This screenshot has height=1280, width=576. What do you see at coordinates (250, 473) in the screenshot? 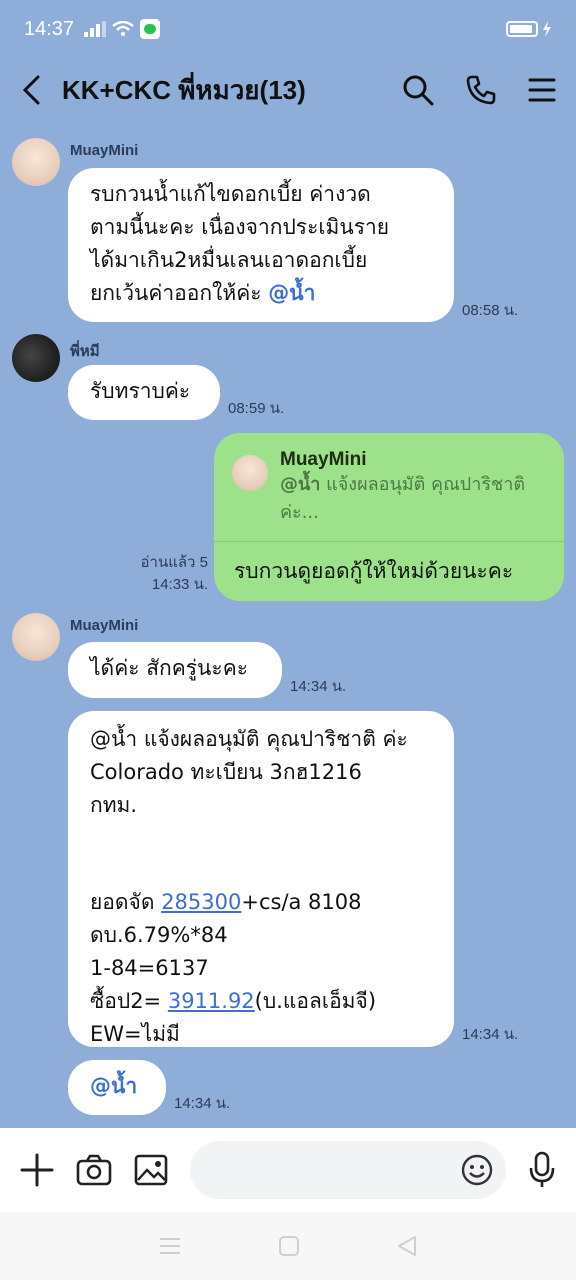
I see `reply-avatar` at bounding box center [250, 473].